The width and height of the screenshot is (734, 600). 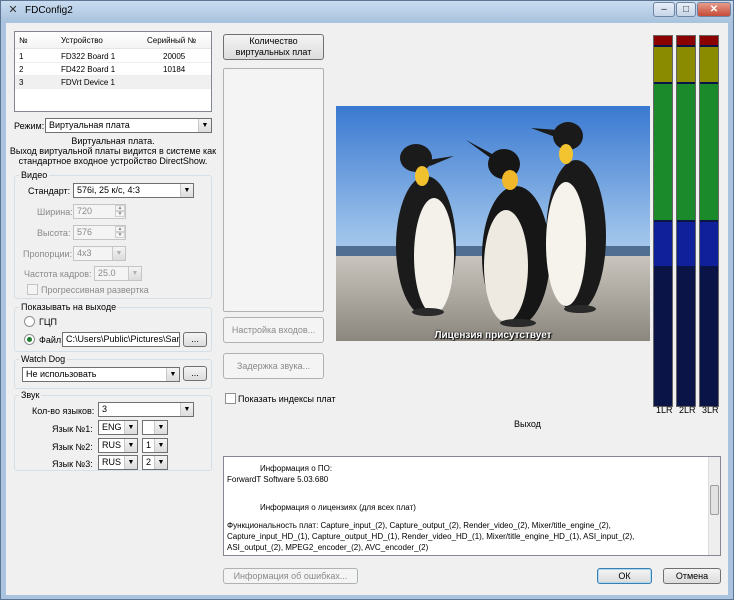 What do you see at coordinates (49, 10) in the screenshot?
I see `window-title: FDConfig2` at bounding box center [49, 10].